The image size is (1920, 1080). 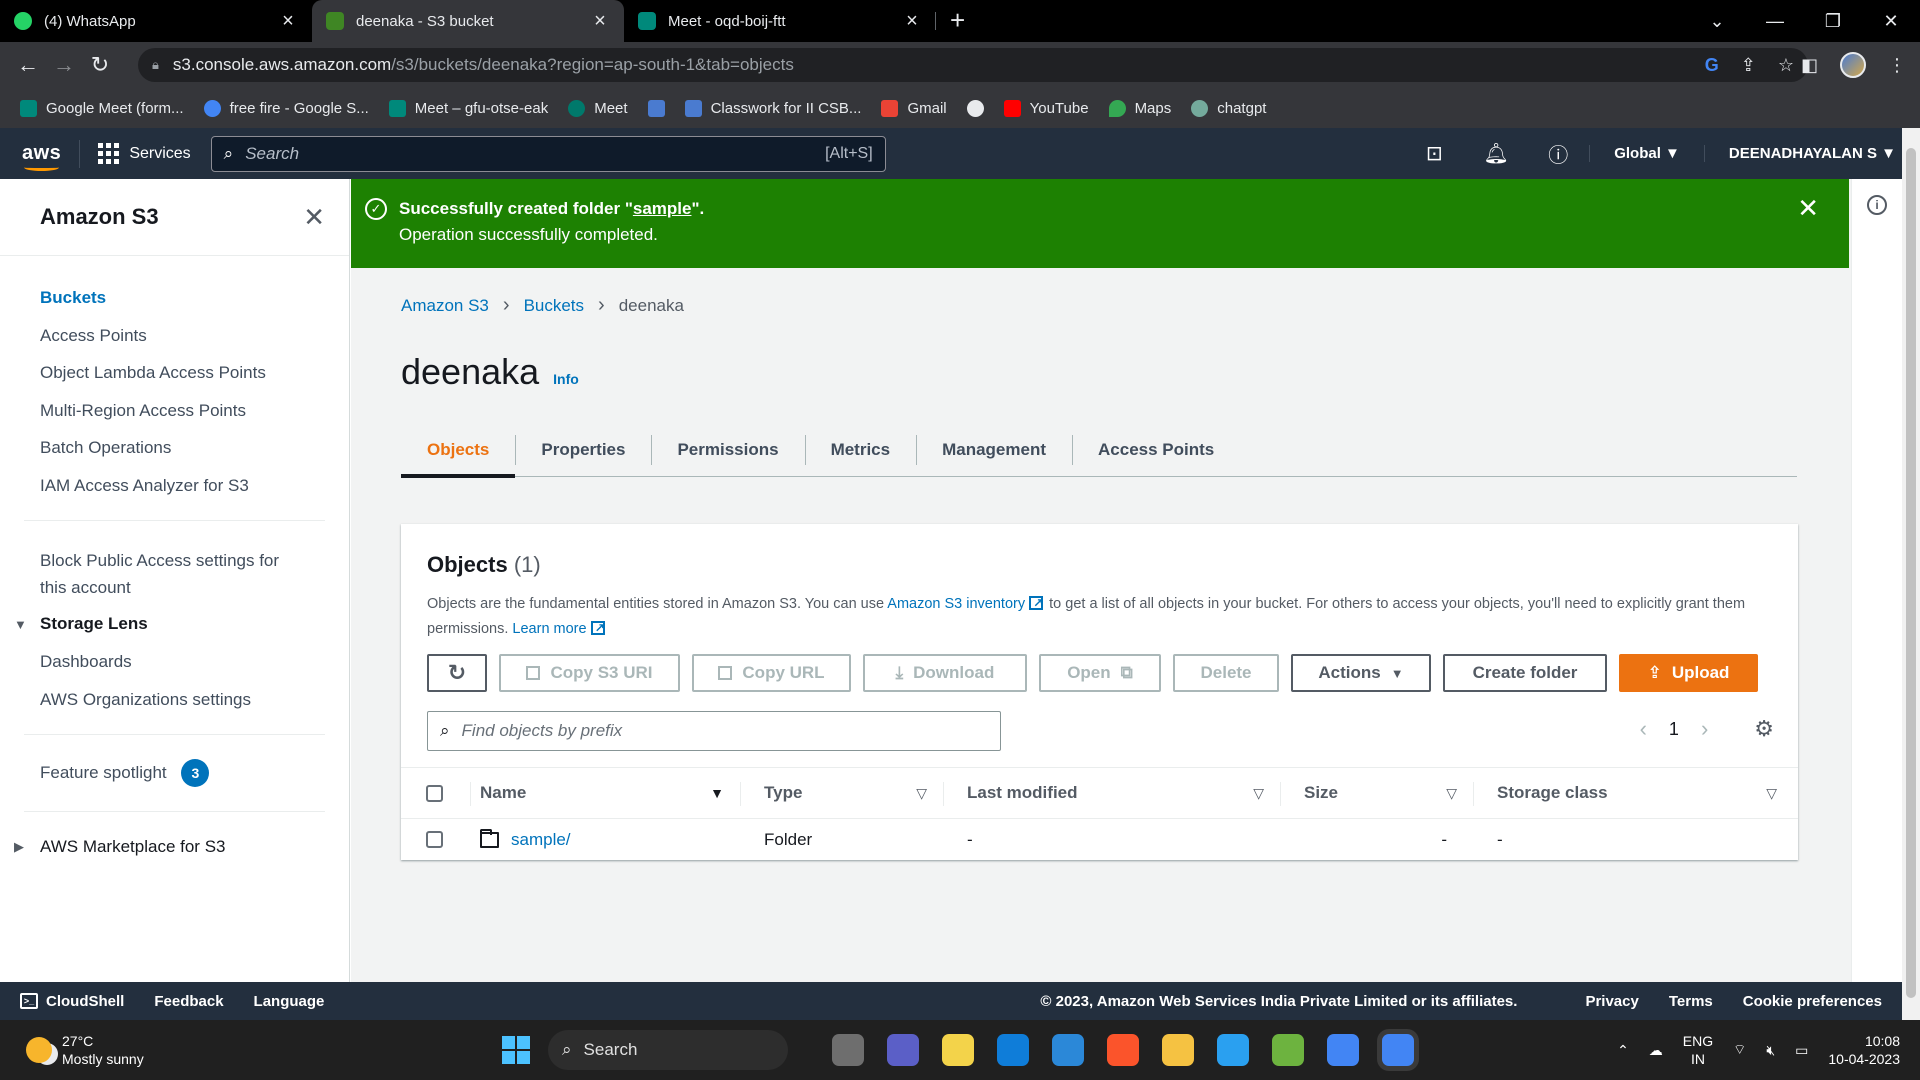 I want to click on sidebar-item-buckets: Buckets, so click(x=174, y=298).